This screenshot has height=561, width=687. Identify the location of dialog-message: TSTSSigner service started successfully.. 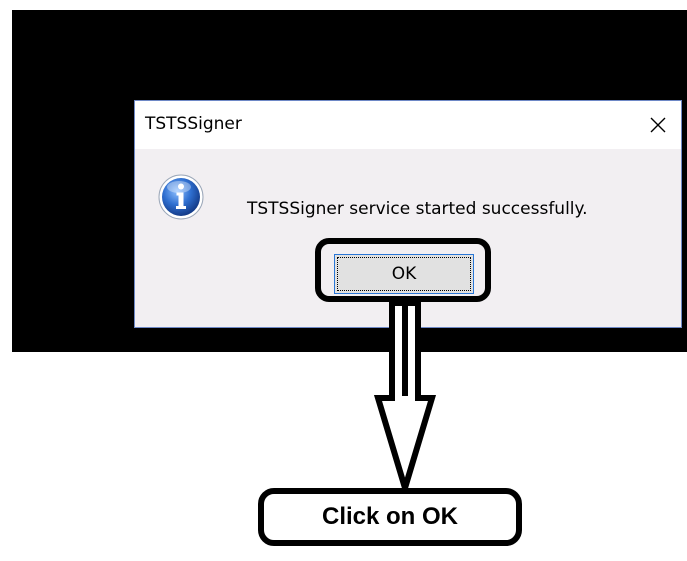
(417, 209).